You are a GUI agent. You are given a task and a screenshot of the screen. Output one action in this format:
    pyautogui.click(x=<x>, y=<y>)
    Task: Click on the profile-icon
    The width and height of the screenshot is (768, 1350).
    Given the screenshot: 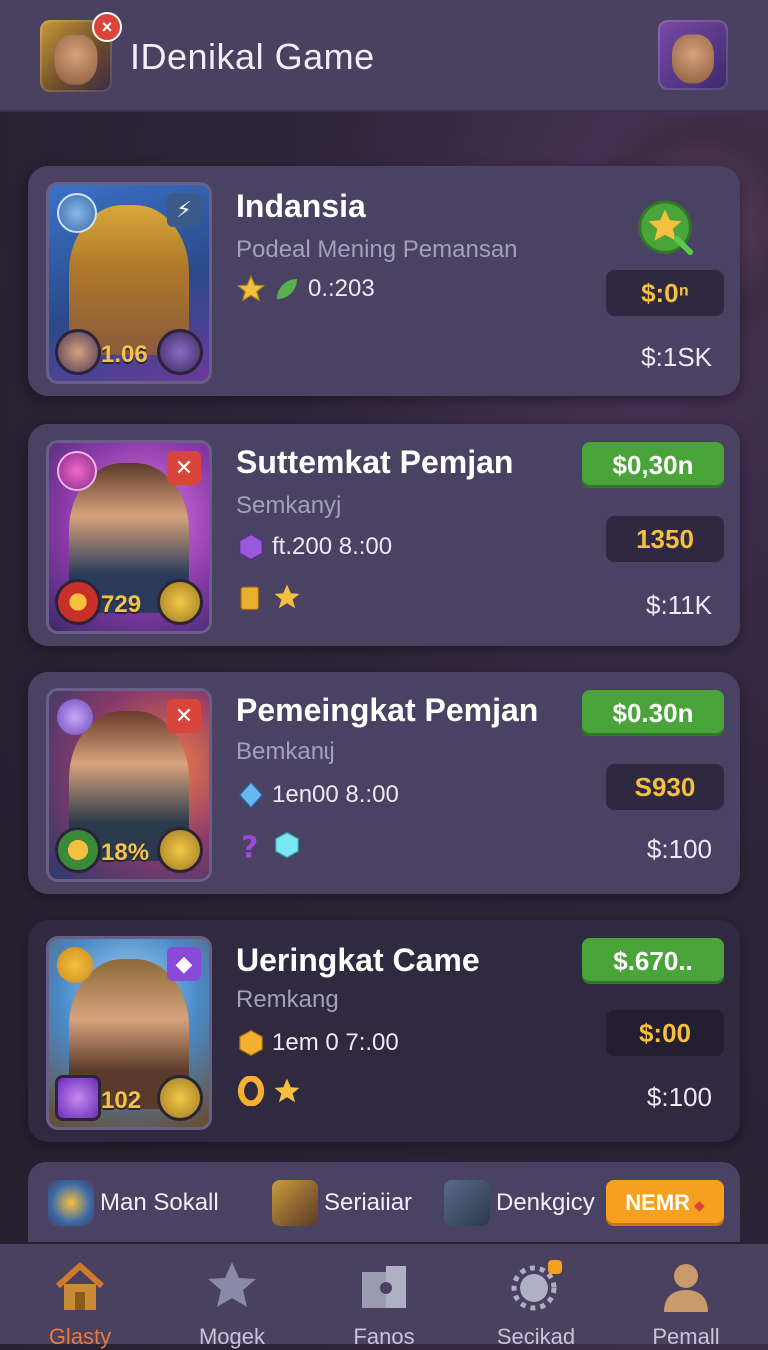 What is the action you would take?
    pyautogui.click(x=686, y=1288)
    